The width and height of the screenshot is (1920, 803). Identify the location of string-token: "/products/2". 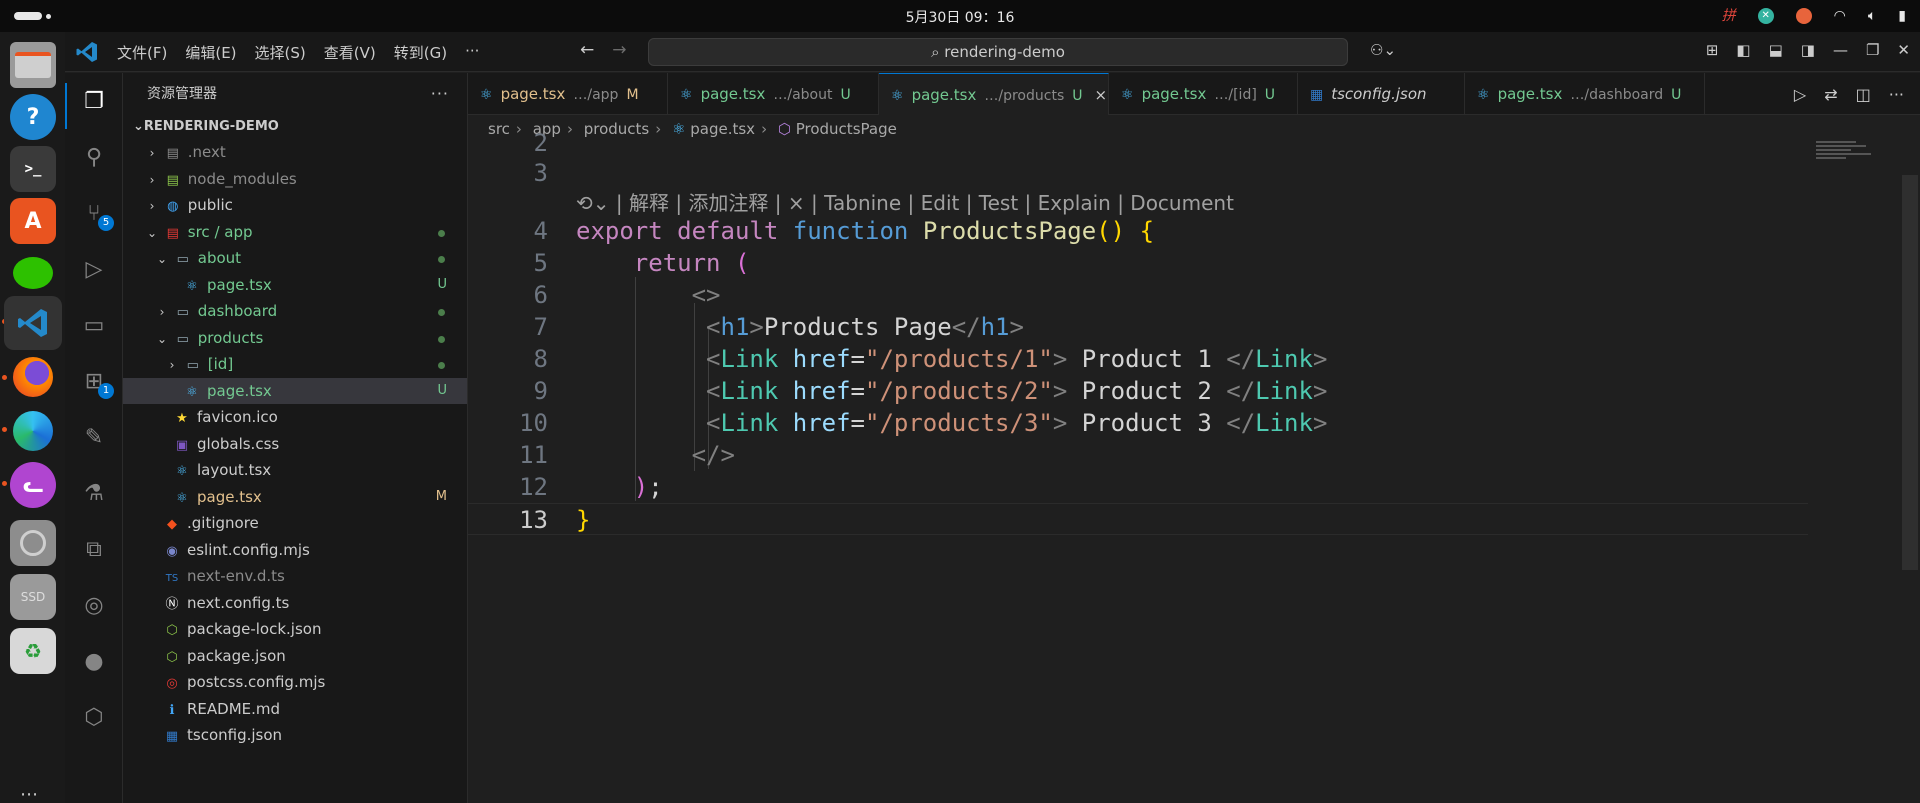
(959, 391).